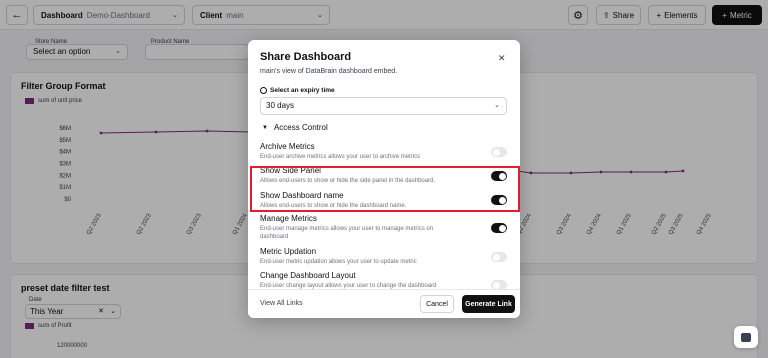  Describe the element at coordinates (385, 189) in the screenshot. I see `highlight-box` at that location.